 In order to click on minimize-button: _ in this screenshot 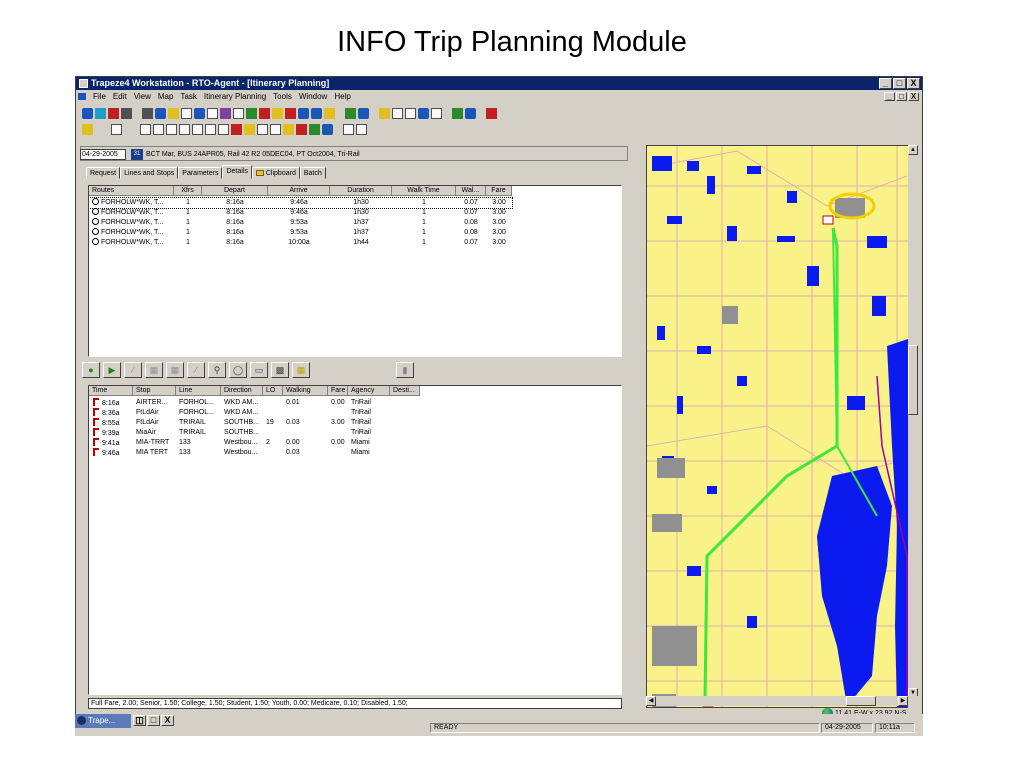, I will do `click(885, 83)`.